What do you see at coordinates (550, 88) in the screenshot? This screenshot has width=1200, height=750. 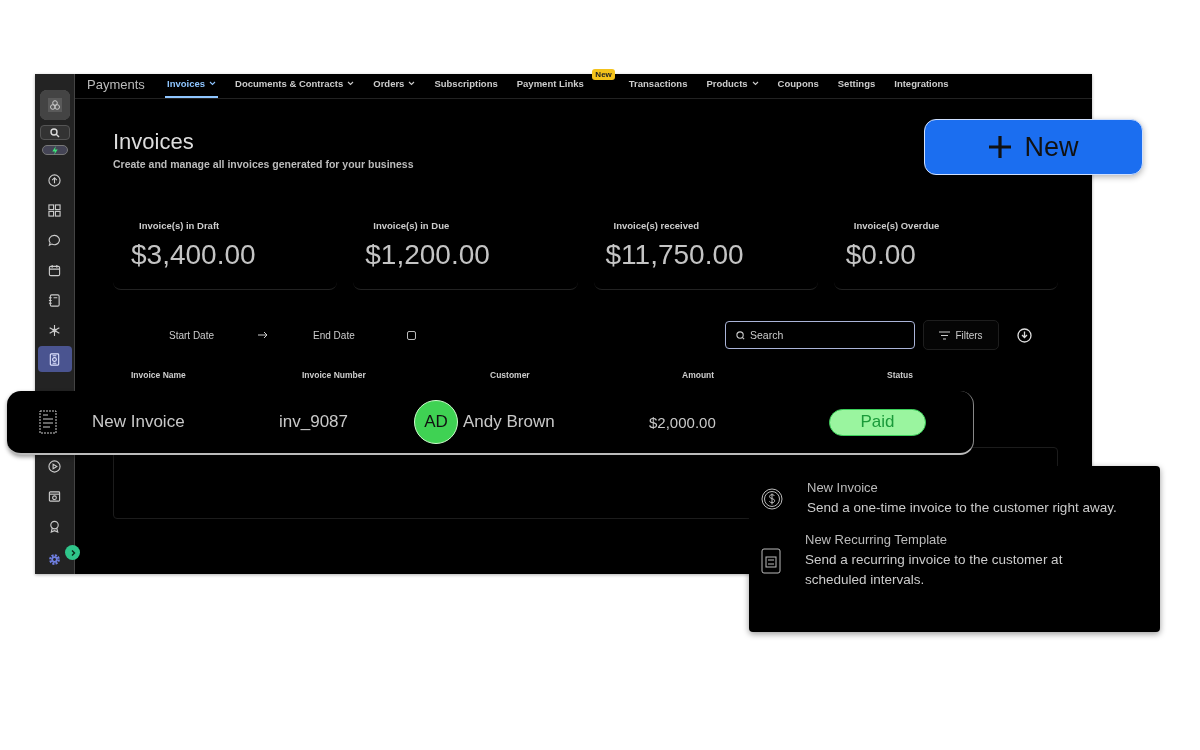 I see `nav-tab: Payment Links` at bounding box center [550, 88].